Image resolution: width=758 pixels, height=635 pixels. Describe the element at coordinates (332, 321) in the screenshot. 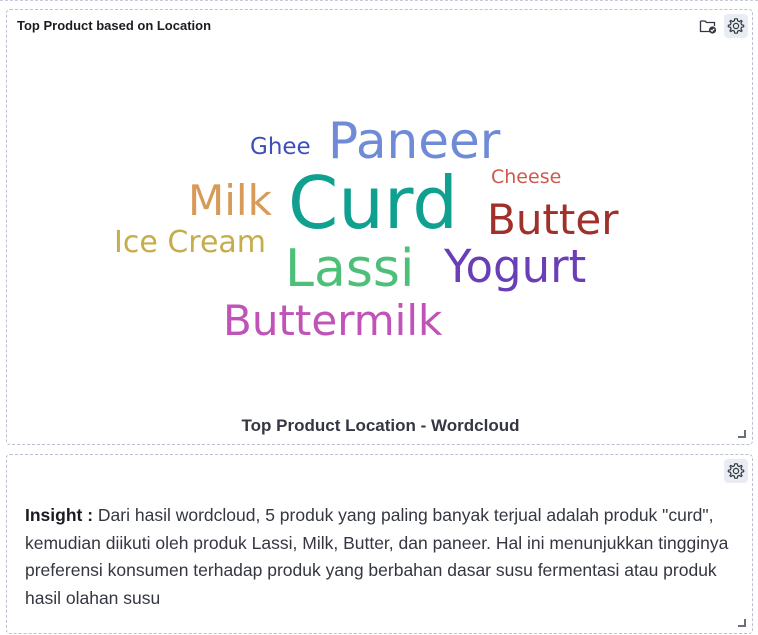

I see `word-buttermilk: Buttermilk` at that location.